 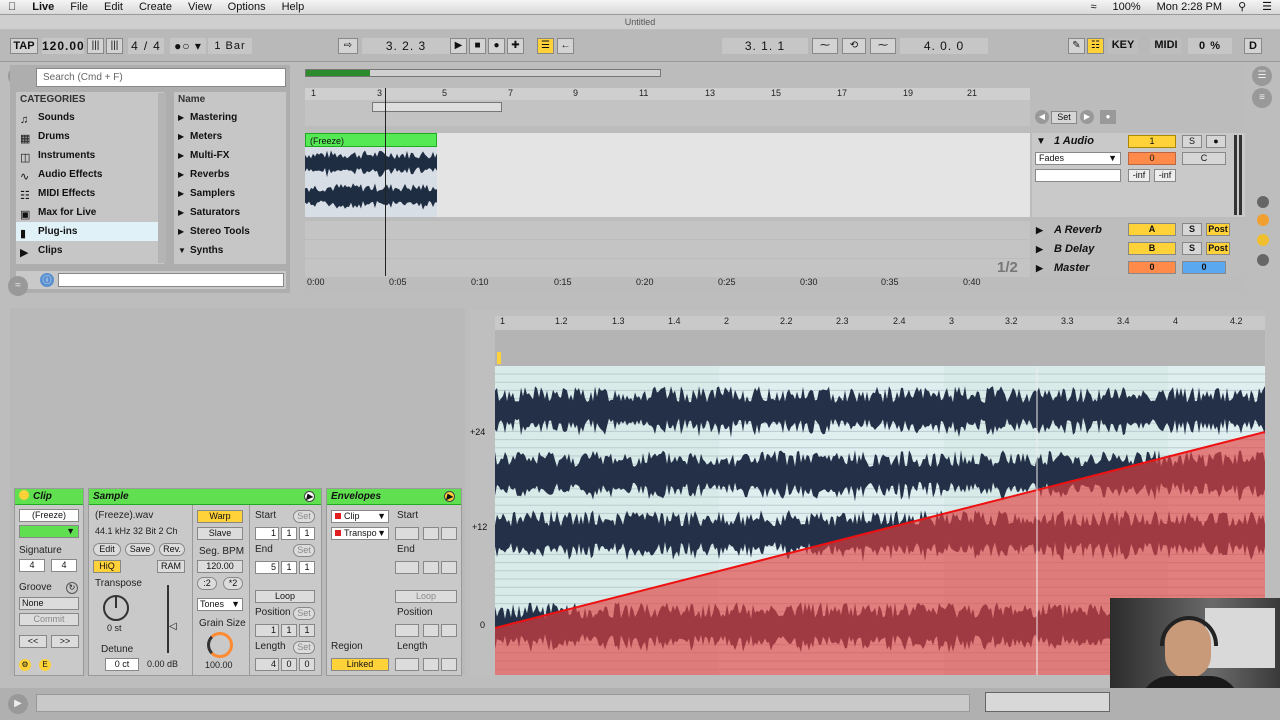 What do you see at coordinates (667, 94) in the screenshot?
I see `bar-ruler: 1 3 5 7 9 11 13 15 17 19 21` at bounding box center [667, 94].